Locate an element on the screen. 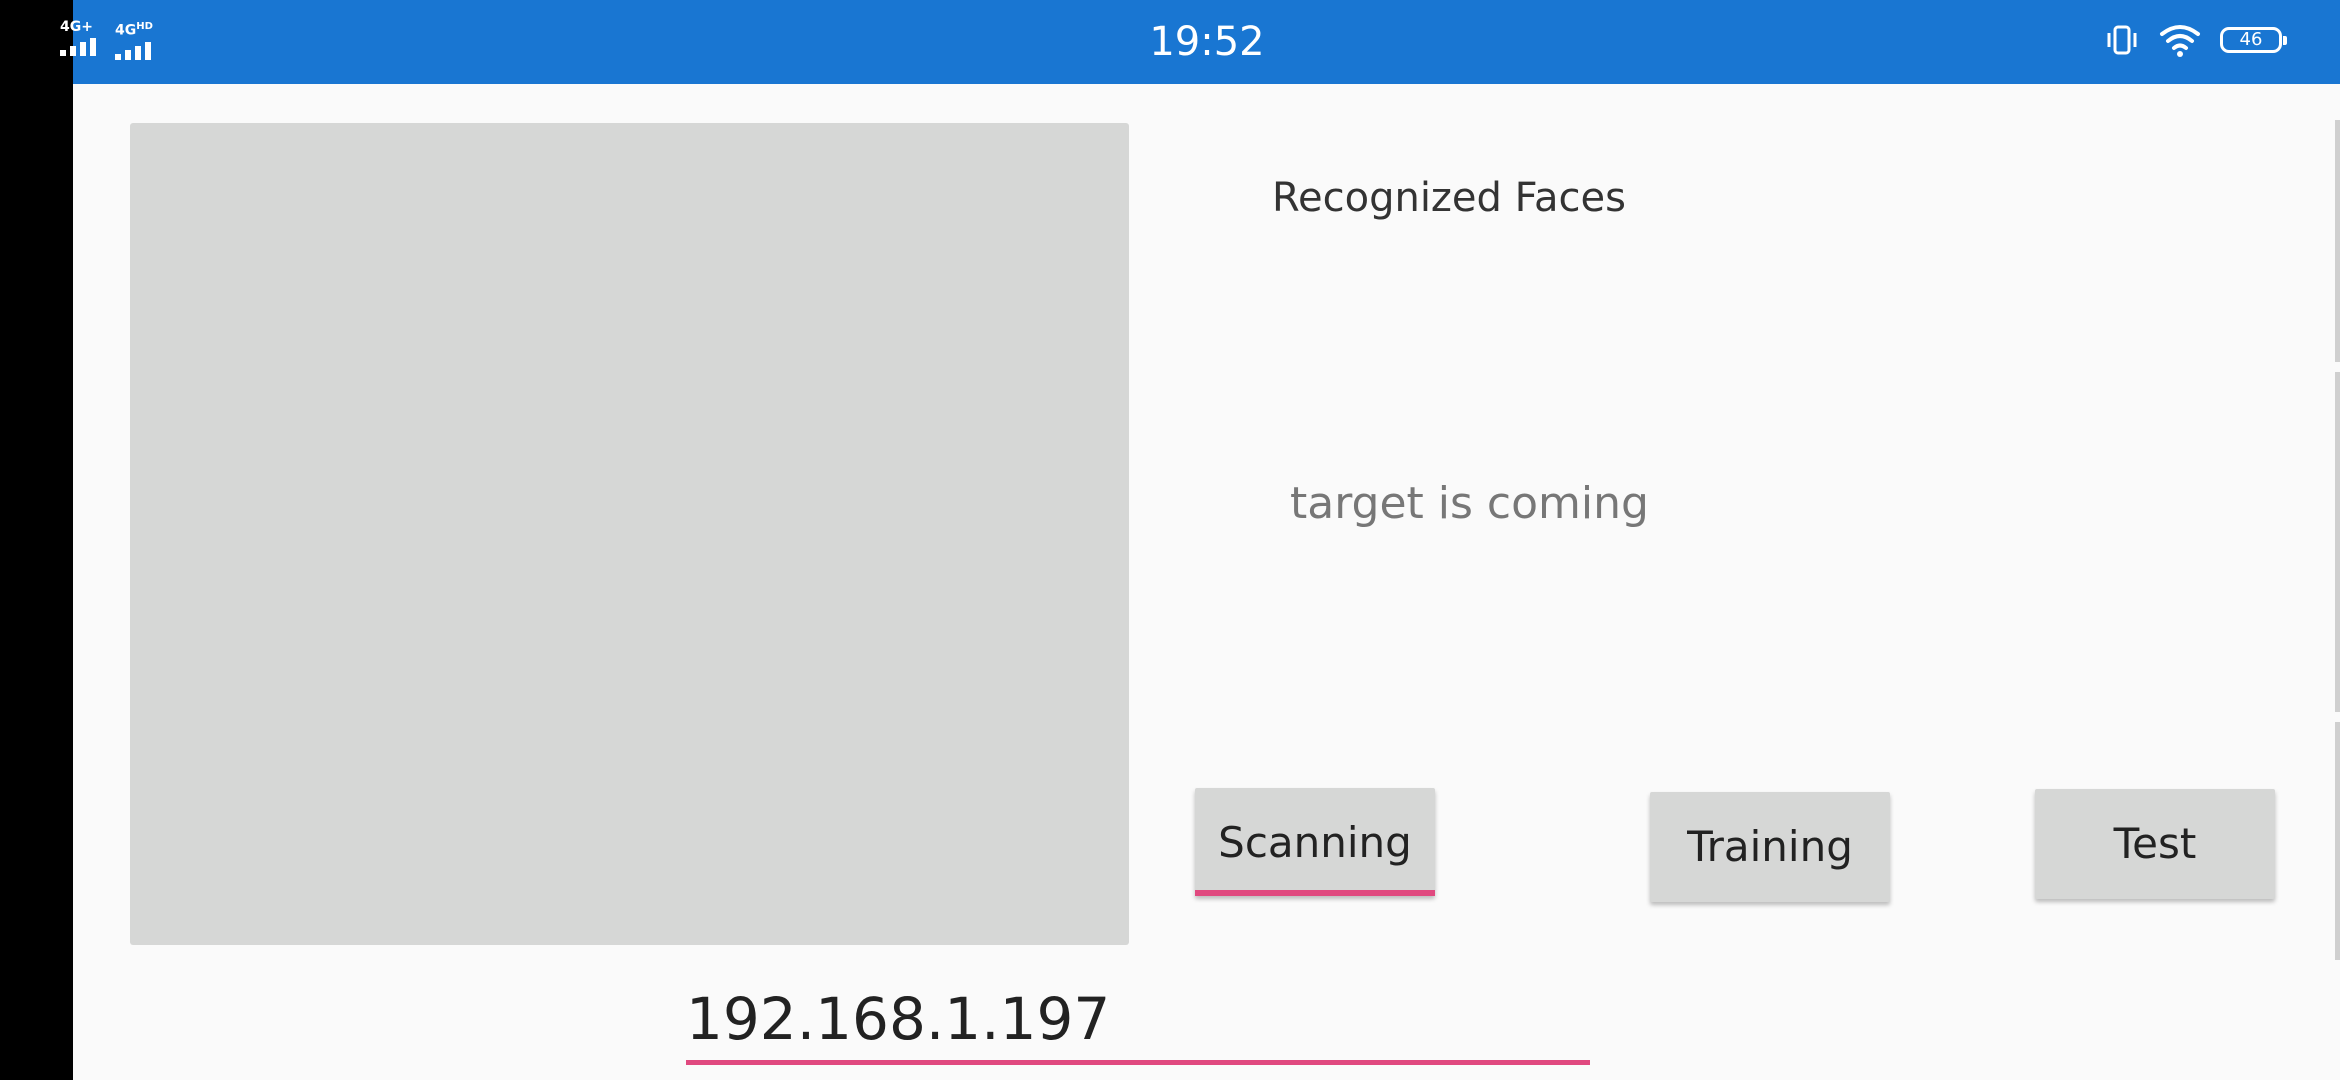 Image resolution: width=2340 pixels, height=1080 pixels. wifi-icon is located at coordinates (2180, 41).